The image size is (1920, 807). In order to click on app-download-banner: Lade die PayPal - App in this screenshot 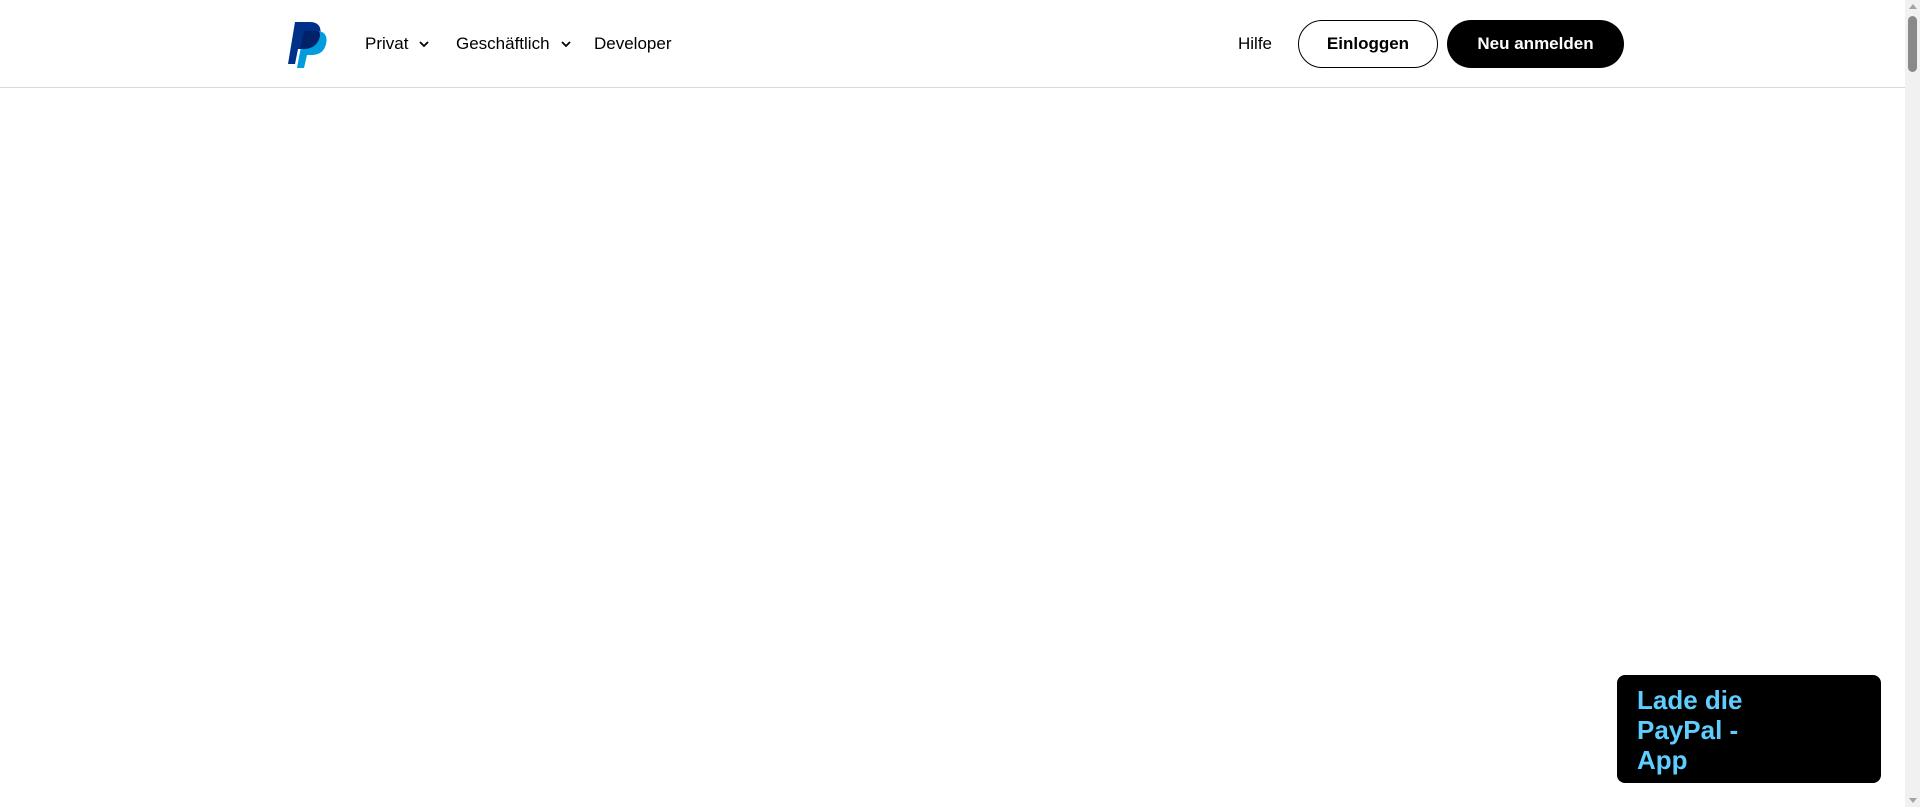, I will do `click(1749, 729)`.